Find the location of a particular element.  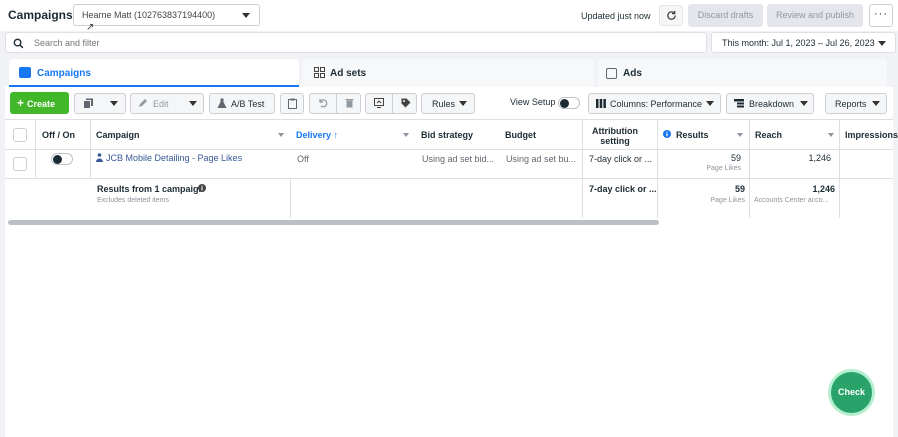

undo-button is located at coordinates (323, 103).